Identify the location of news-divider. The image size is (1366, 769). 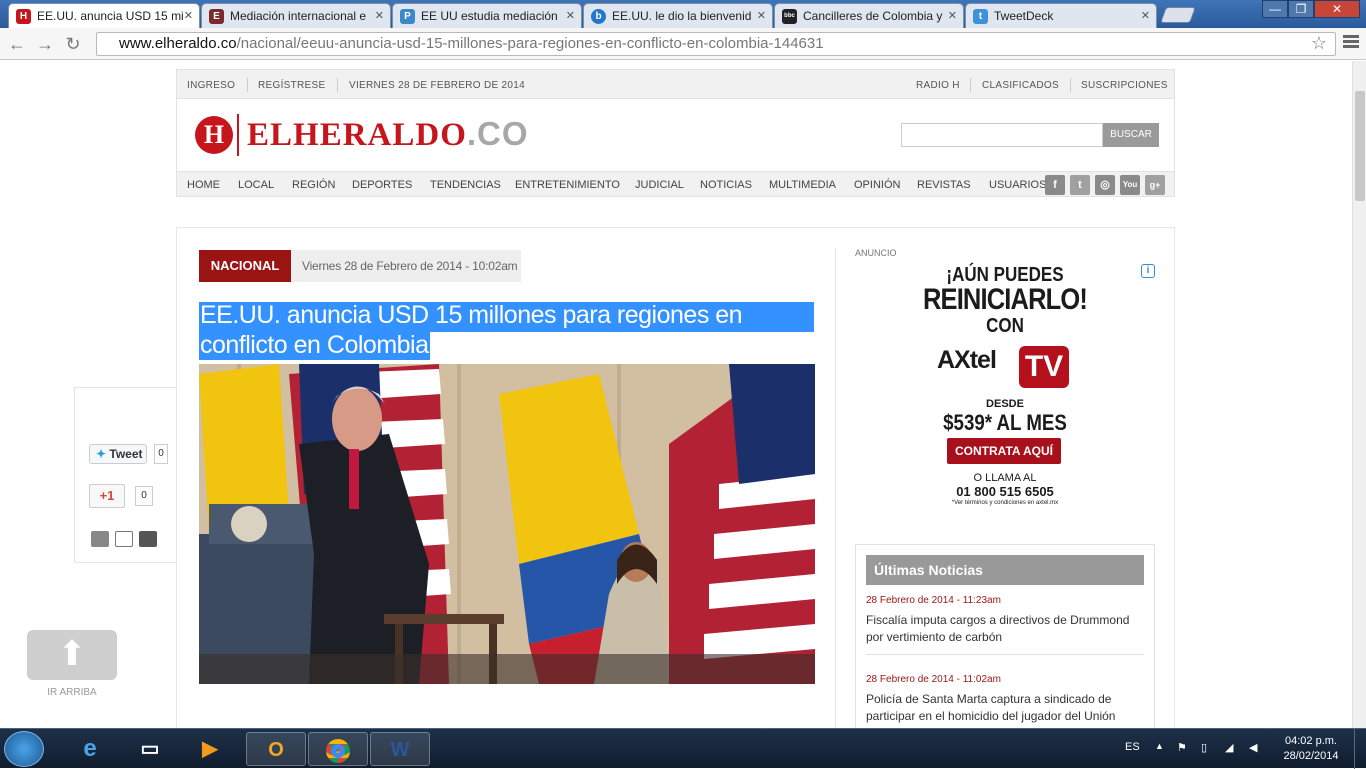
(1005, 654).